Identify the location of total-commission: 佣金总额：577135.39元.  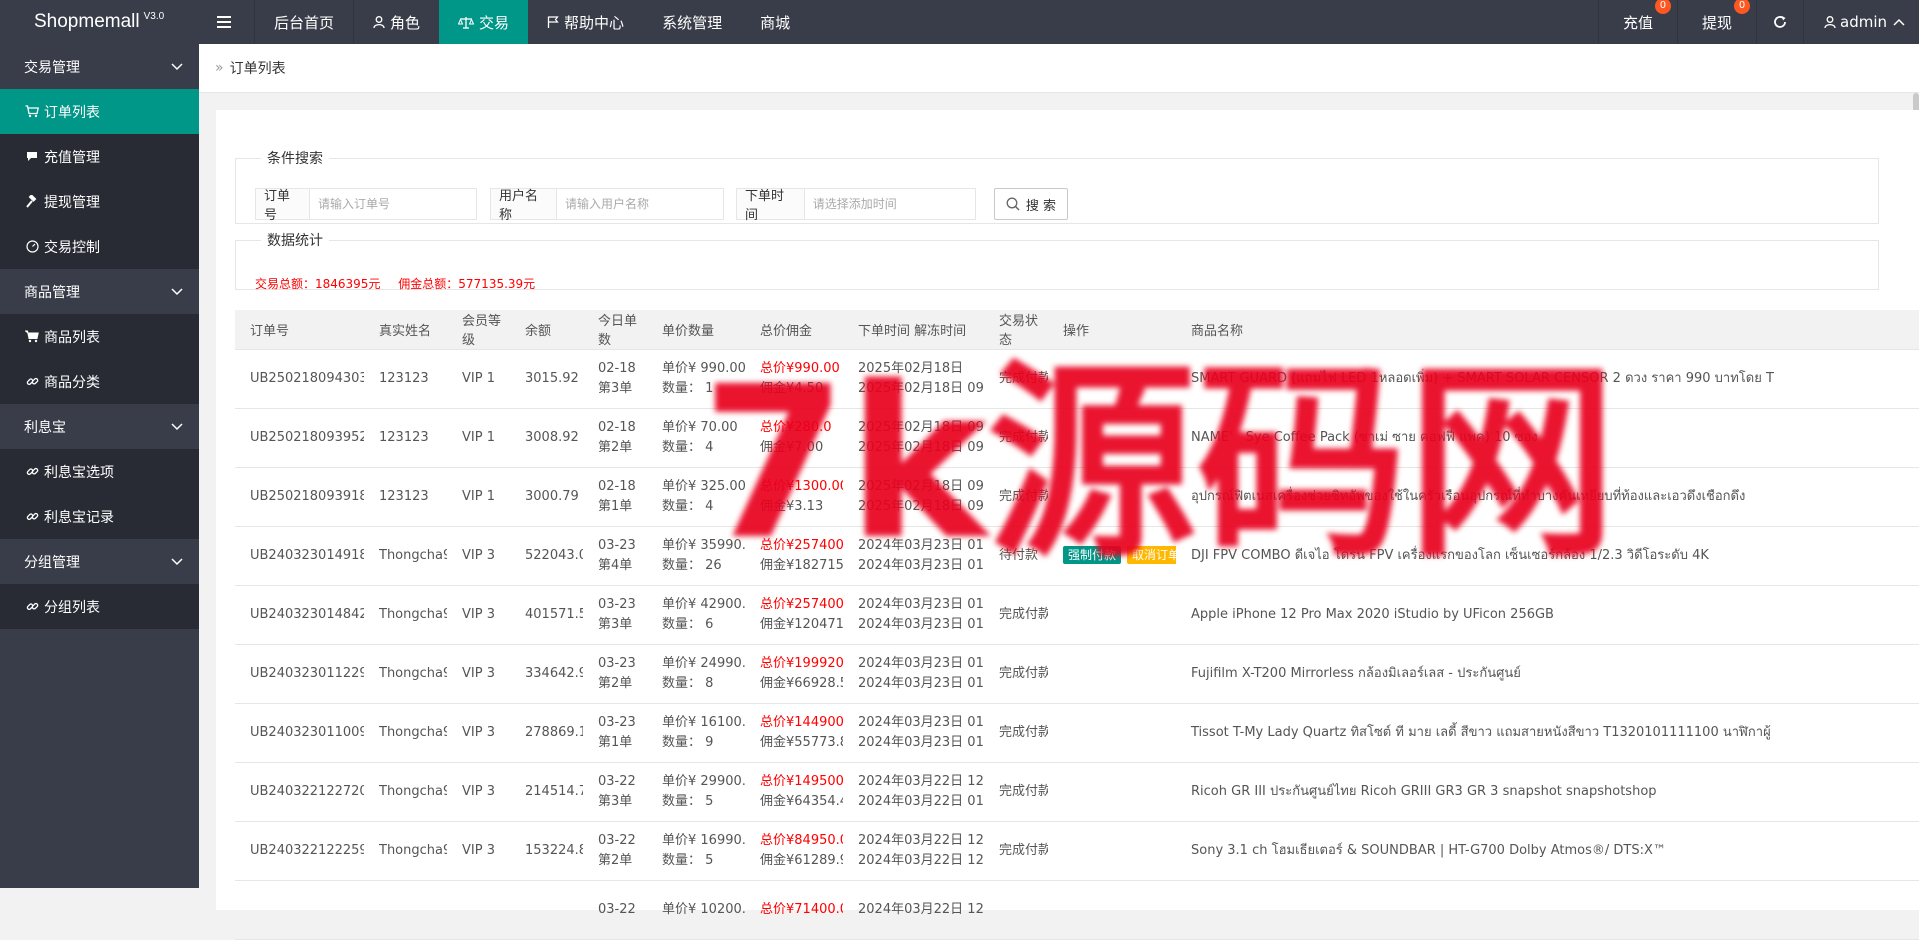
(467, 284).